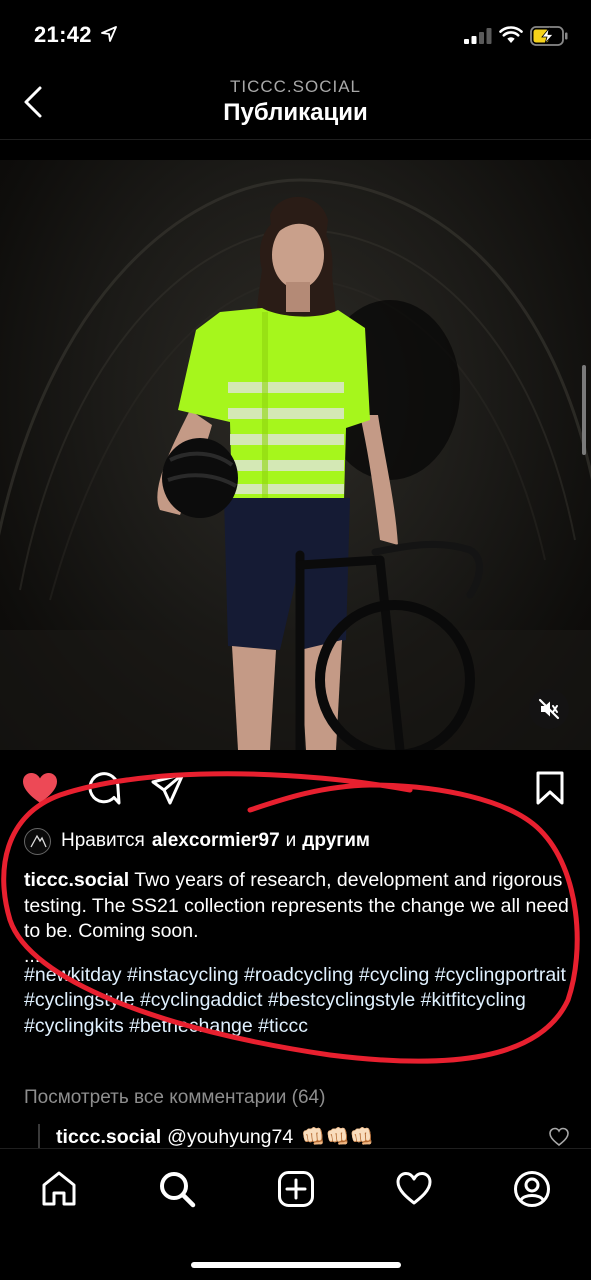 The height and width of the screenshot is (1280, 591). I want to click on heart-filled-icon, so click(40, 788).